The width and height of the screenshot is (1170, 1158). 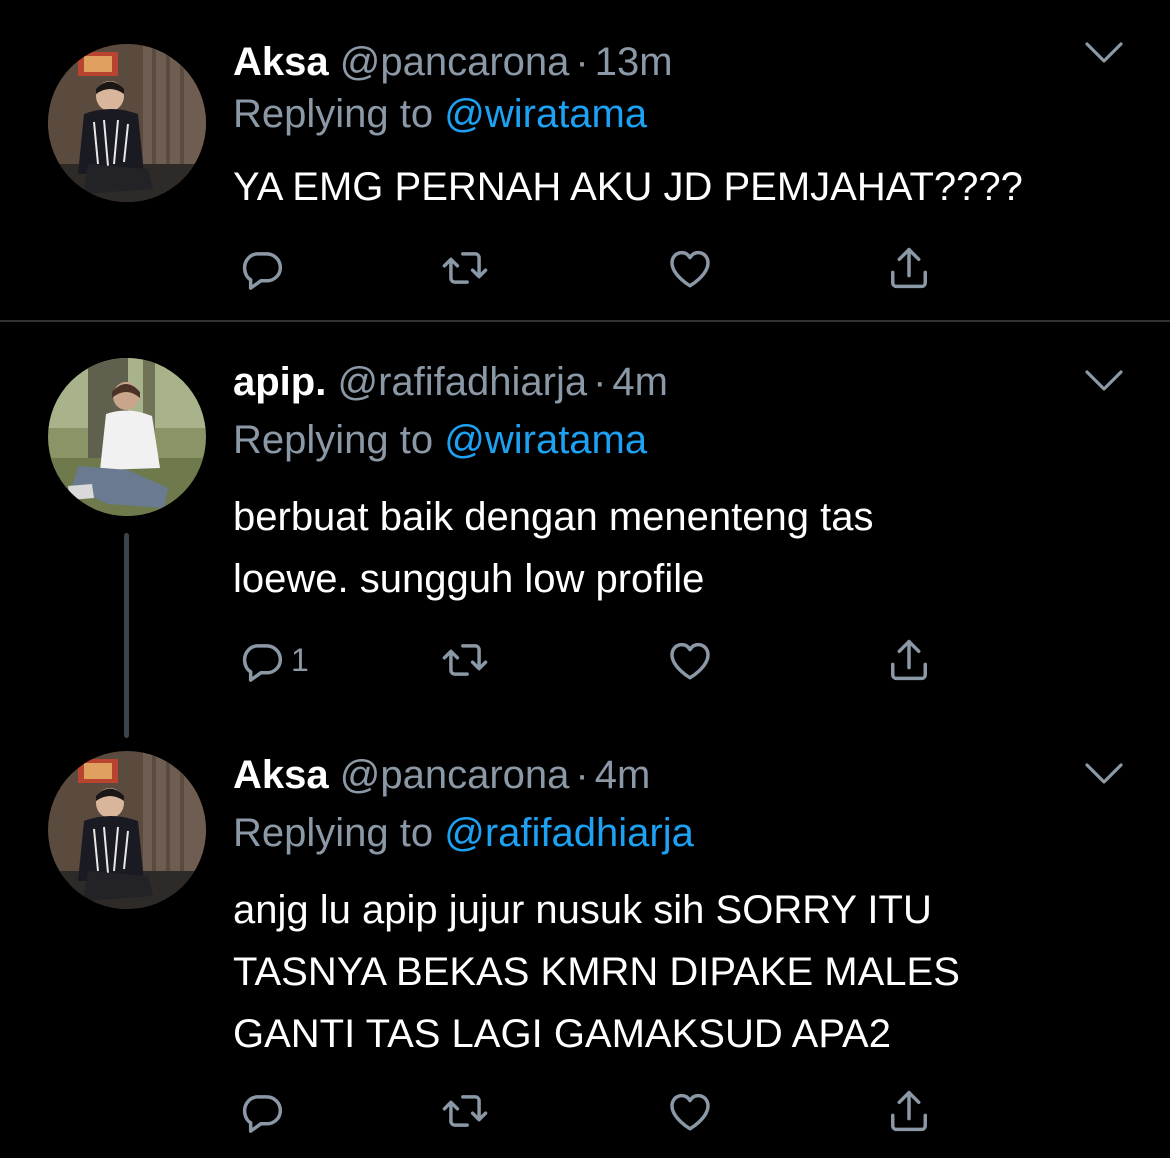 What do you see at coordinates (634, 62) in the screenshot?
I see `timestamp: 13m` at bounding box center [634, 62].